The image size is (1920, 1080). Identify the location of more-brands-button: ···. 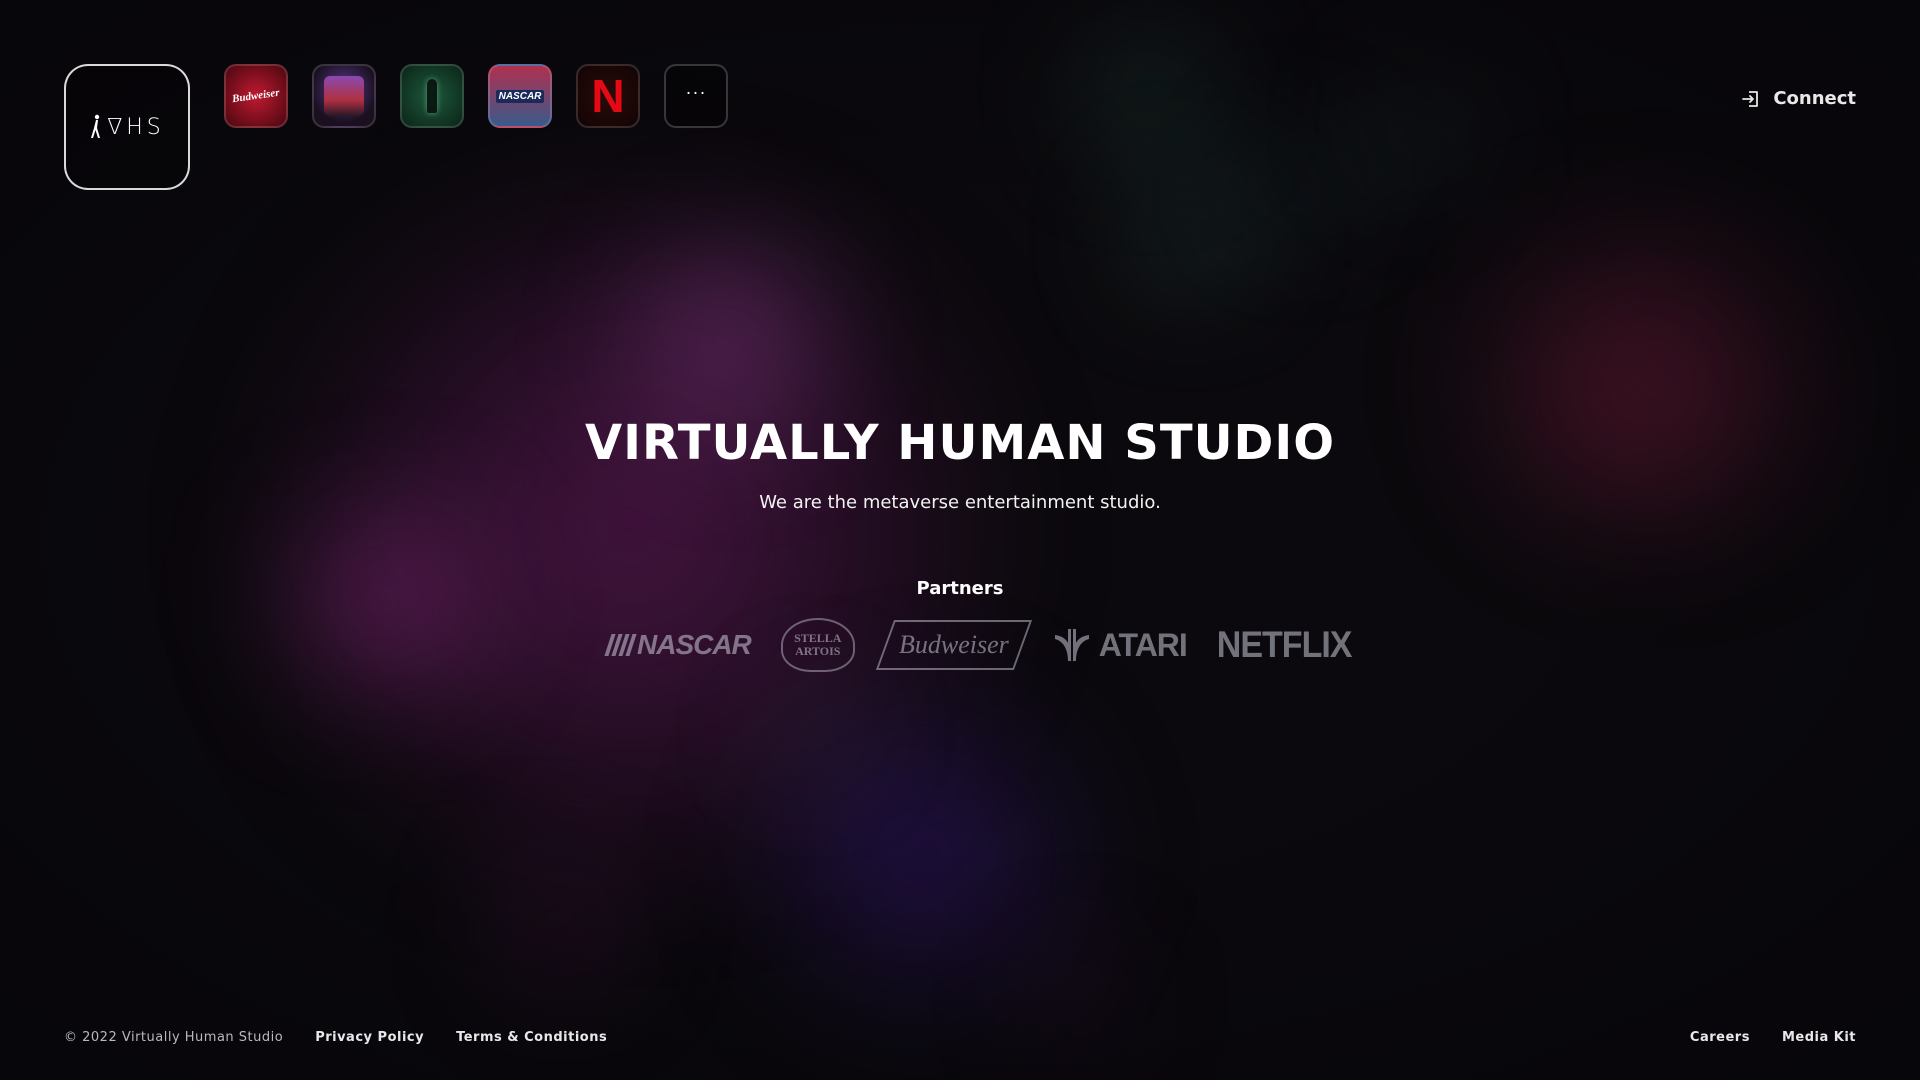
(696, 96).